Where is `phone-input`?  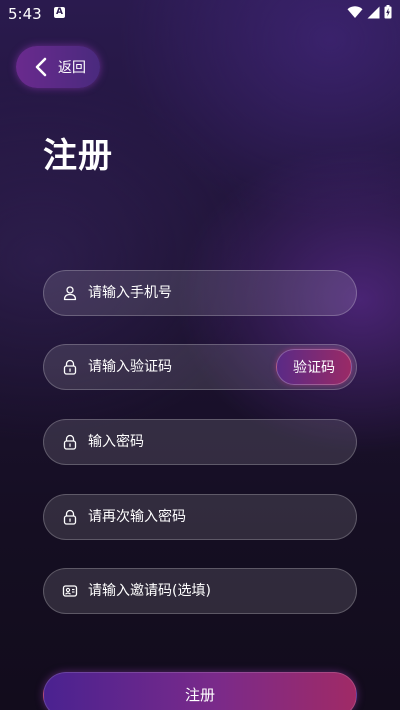 phone-input is located at coordinates (222, 293).